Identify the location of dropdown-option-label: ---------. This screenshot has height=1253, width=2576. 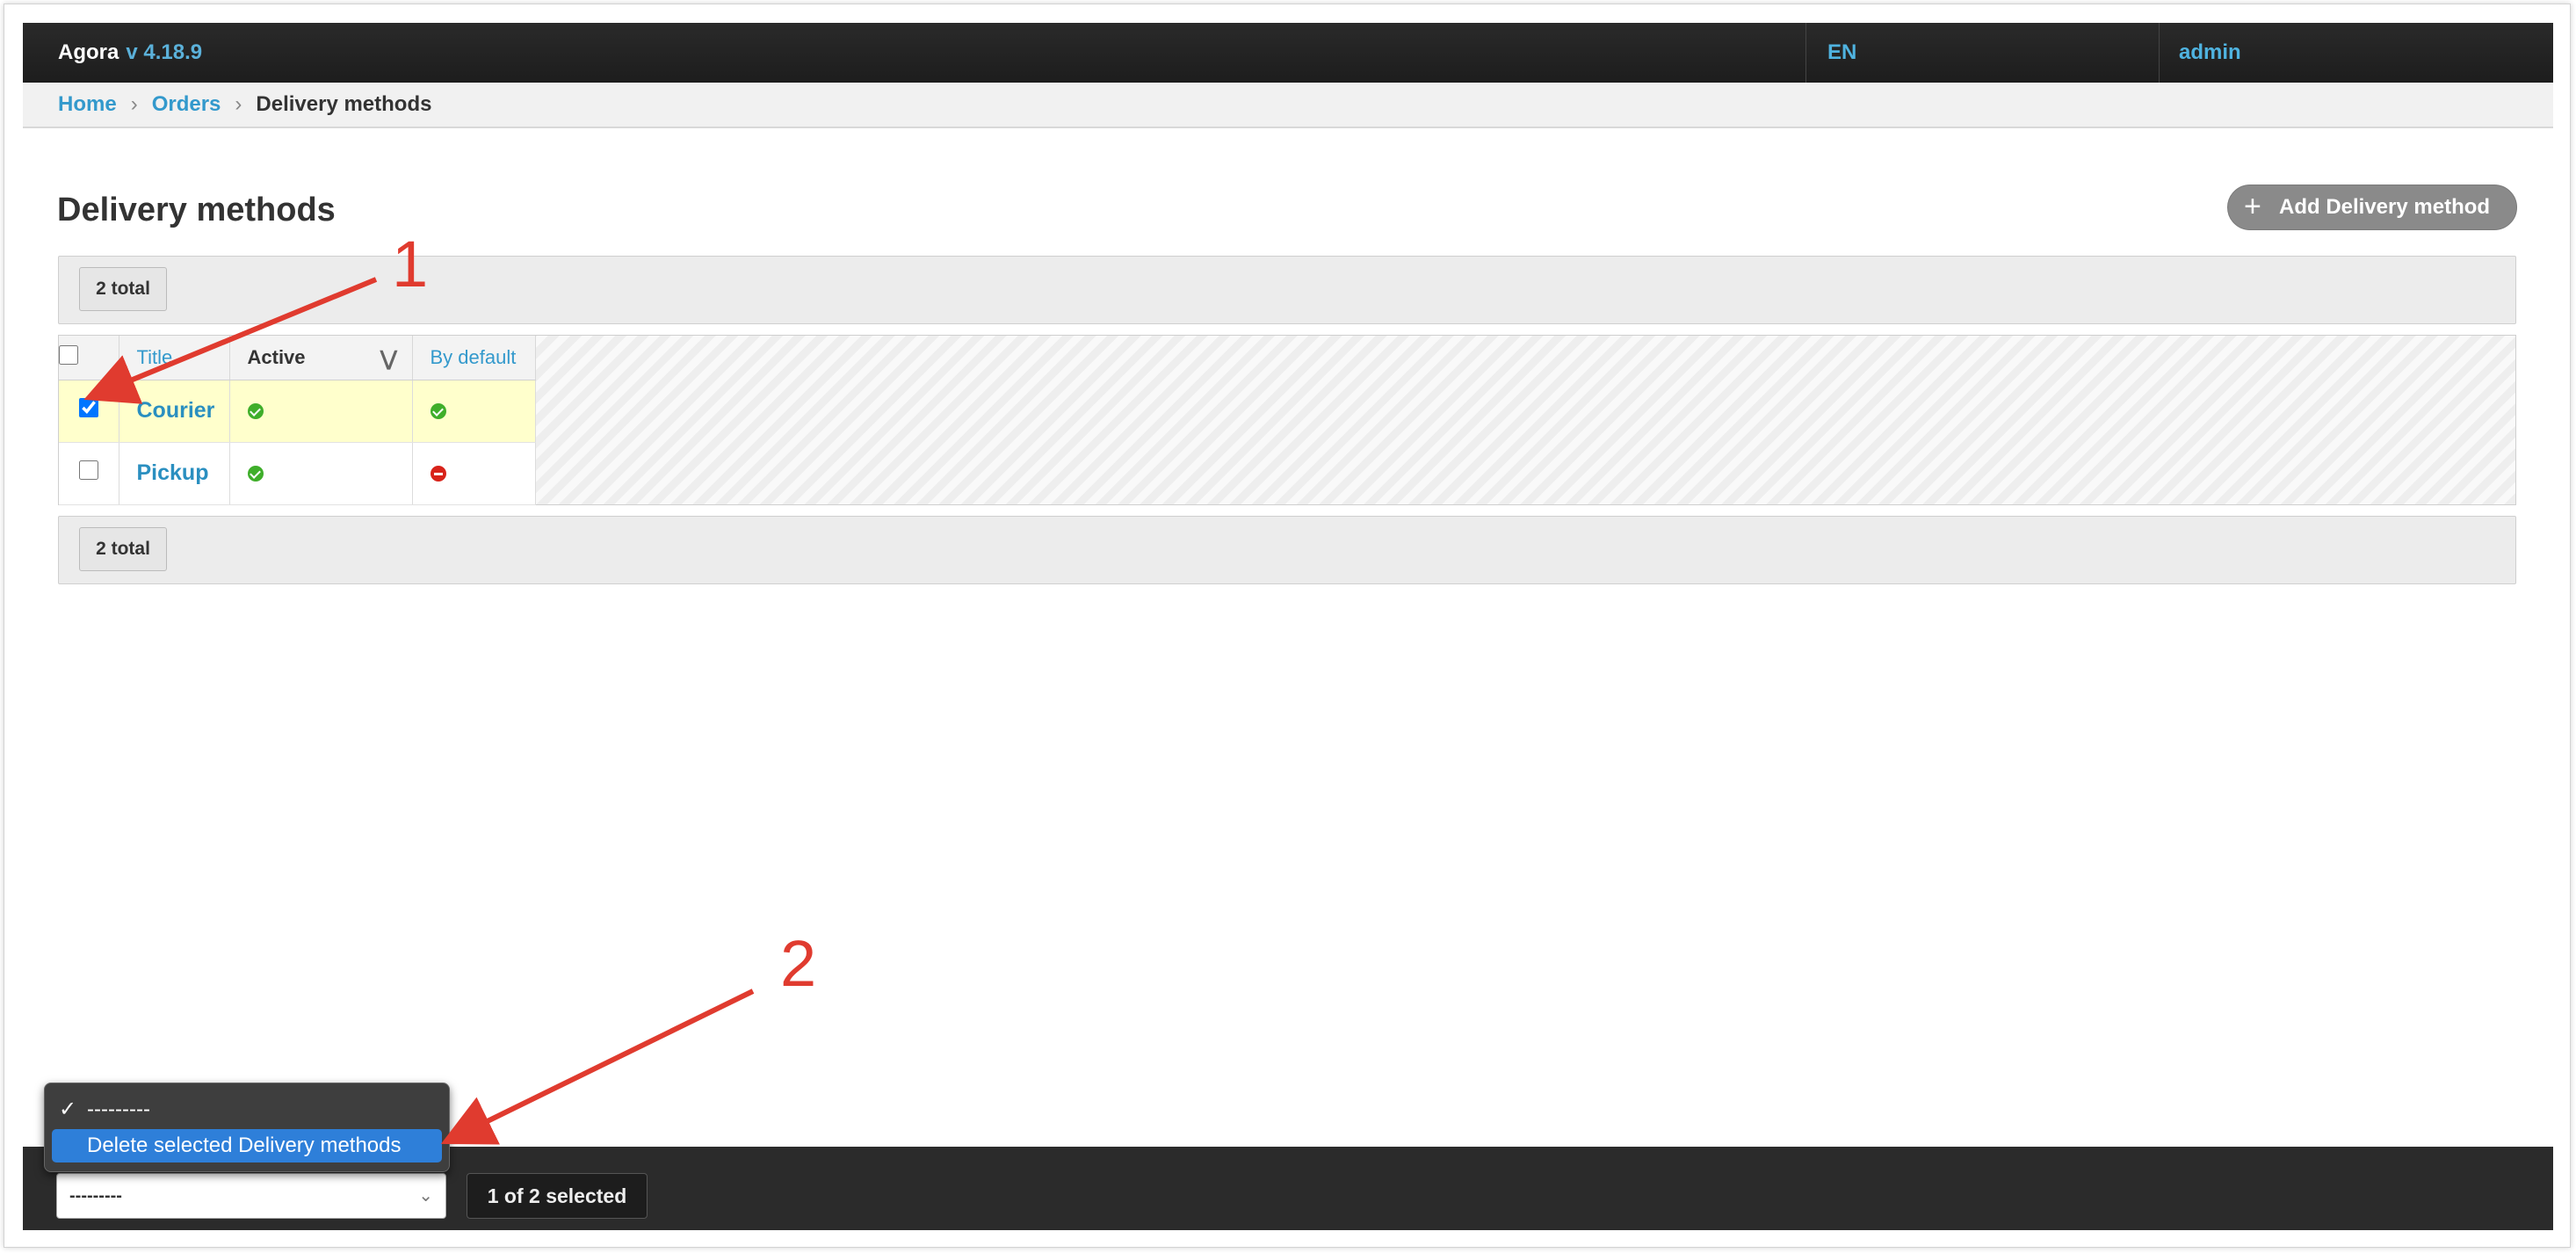
(118, 1109).